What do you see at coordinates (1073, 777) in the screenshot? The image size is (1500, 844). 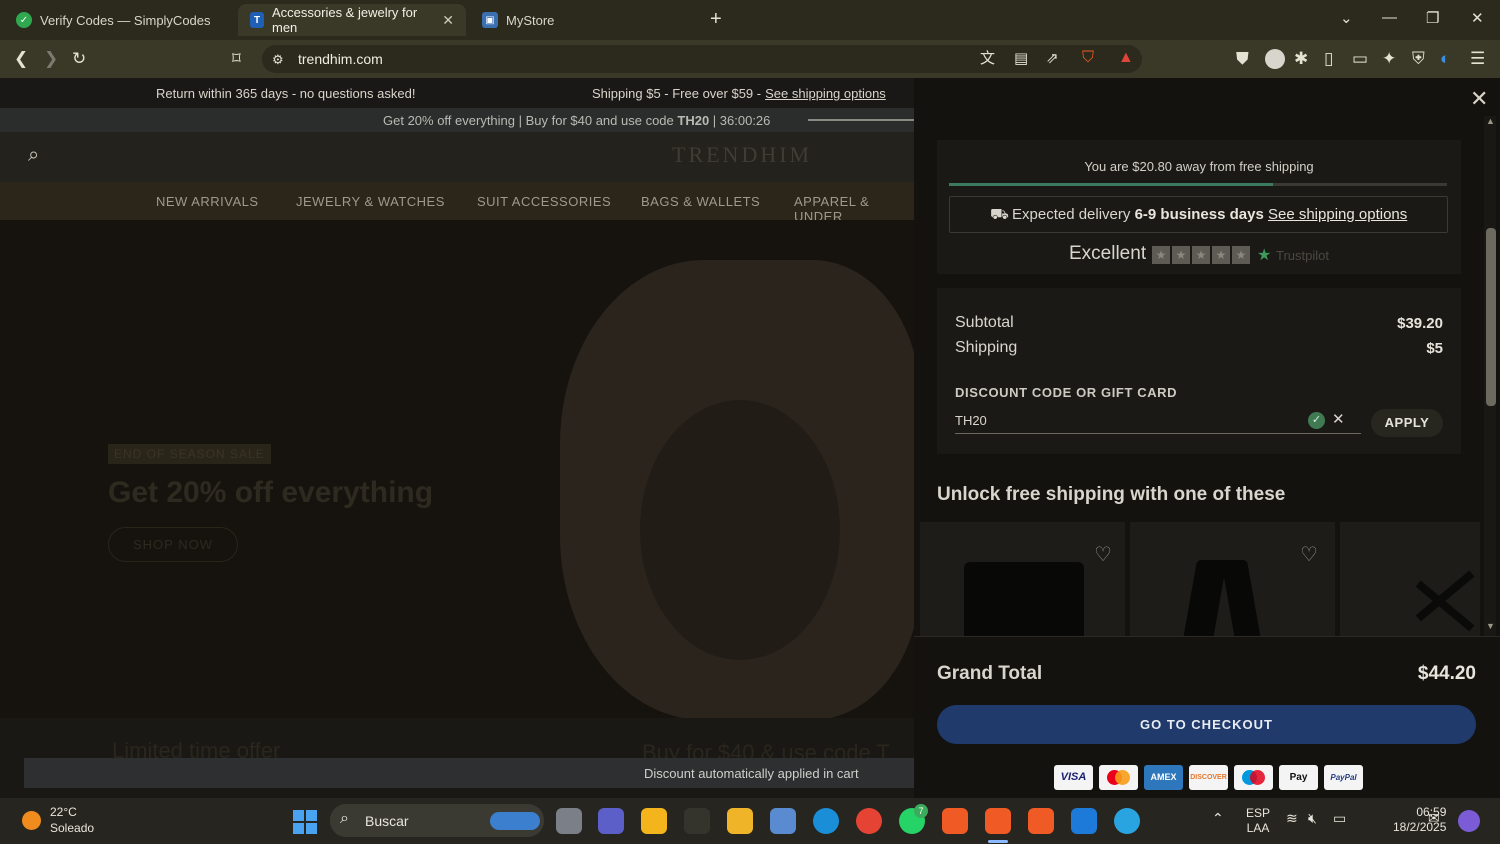 I see `visa-icon: VISA` at bounding box center [1073, 777].